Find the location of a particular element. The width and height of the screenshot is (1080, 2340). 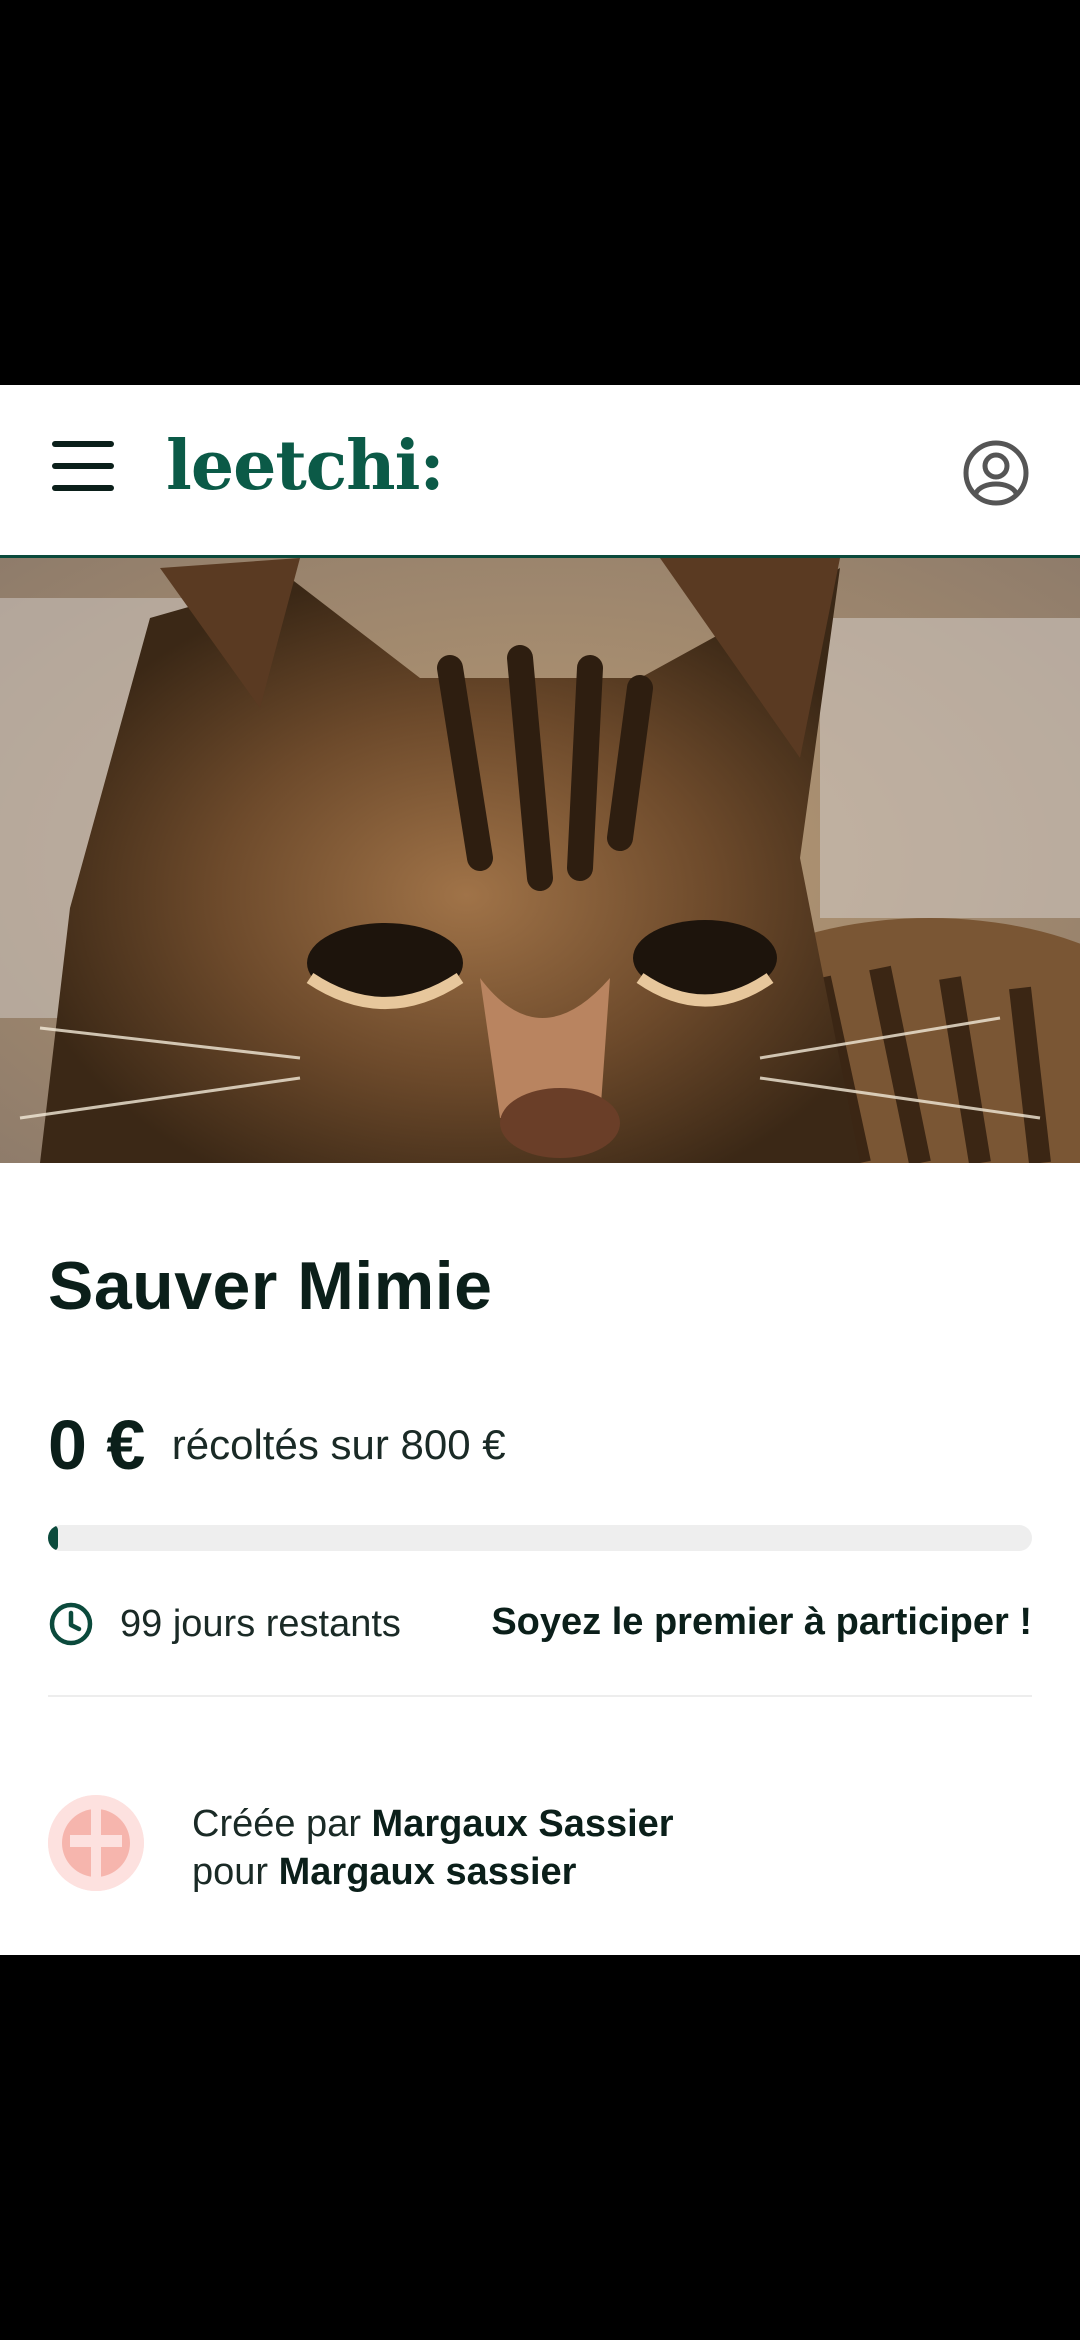

creator-avatar is located at coordinates (96, 1843).